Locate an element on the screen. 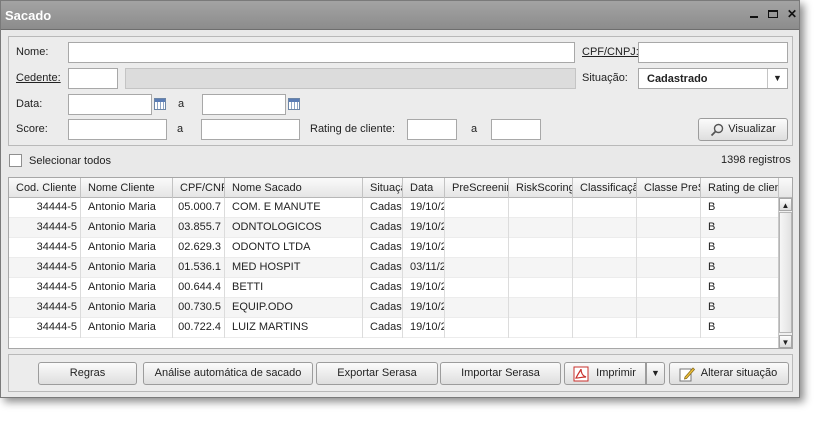 The image size is (824, 425). col-classificacao: Classificação is located at coordinates (605, 188).